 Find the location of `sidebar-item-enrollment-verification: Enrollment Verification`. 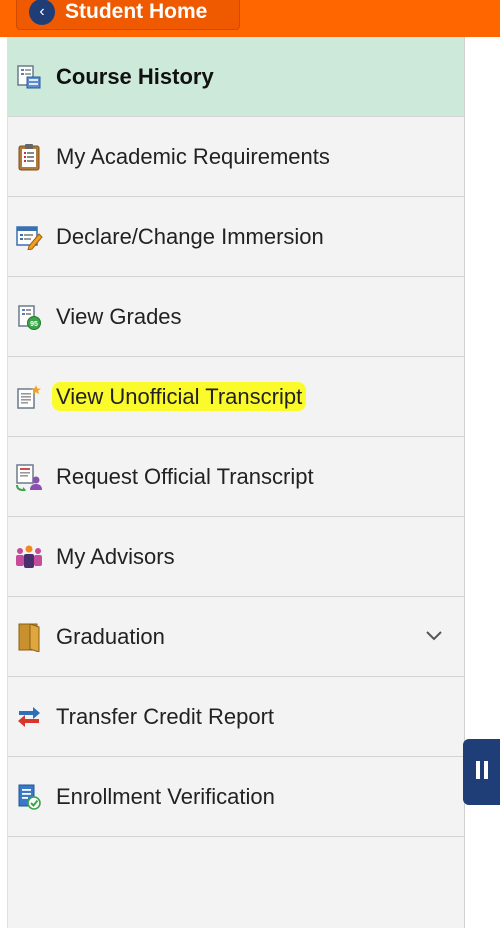

sidebar-item-enrollment-verification: Enrollment Verification is located at coordinates (236, 797).